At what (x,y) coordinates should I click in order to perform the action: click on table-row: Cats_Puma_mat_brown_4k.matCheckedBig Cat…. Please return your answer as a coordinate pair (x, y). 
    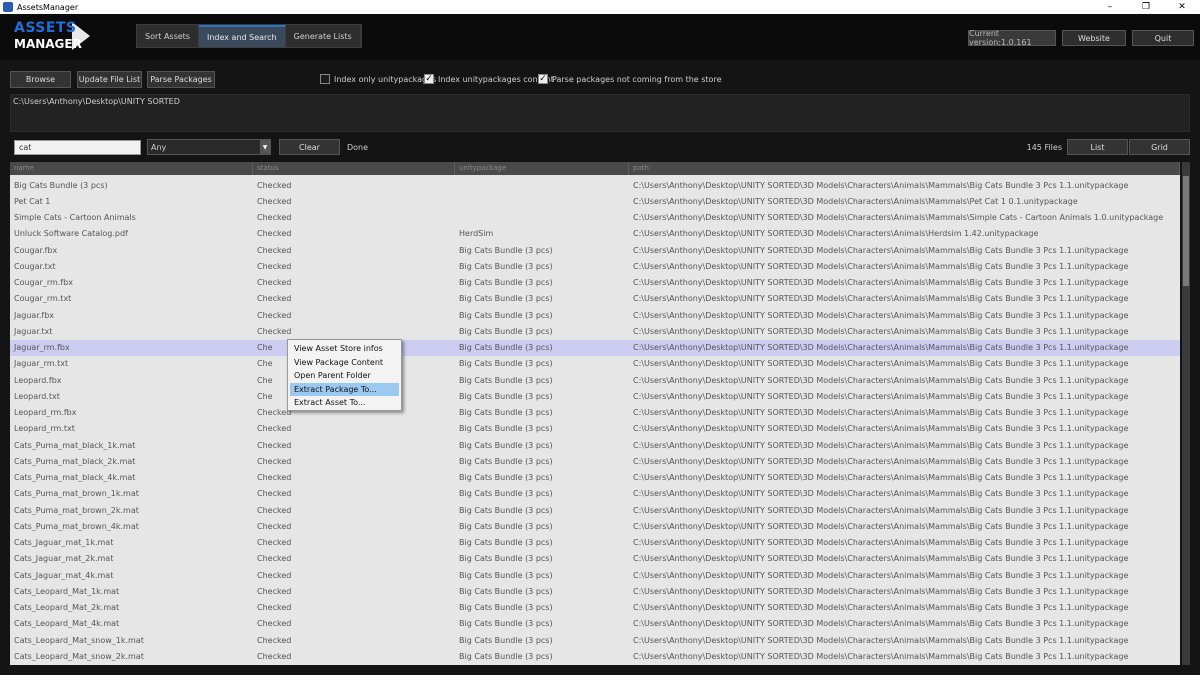
    Looking at the image, I should click on (595, 526).